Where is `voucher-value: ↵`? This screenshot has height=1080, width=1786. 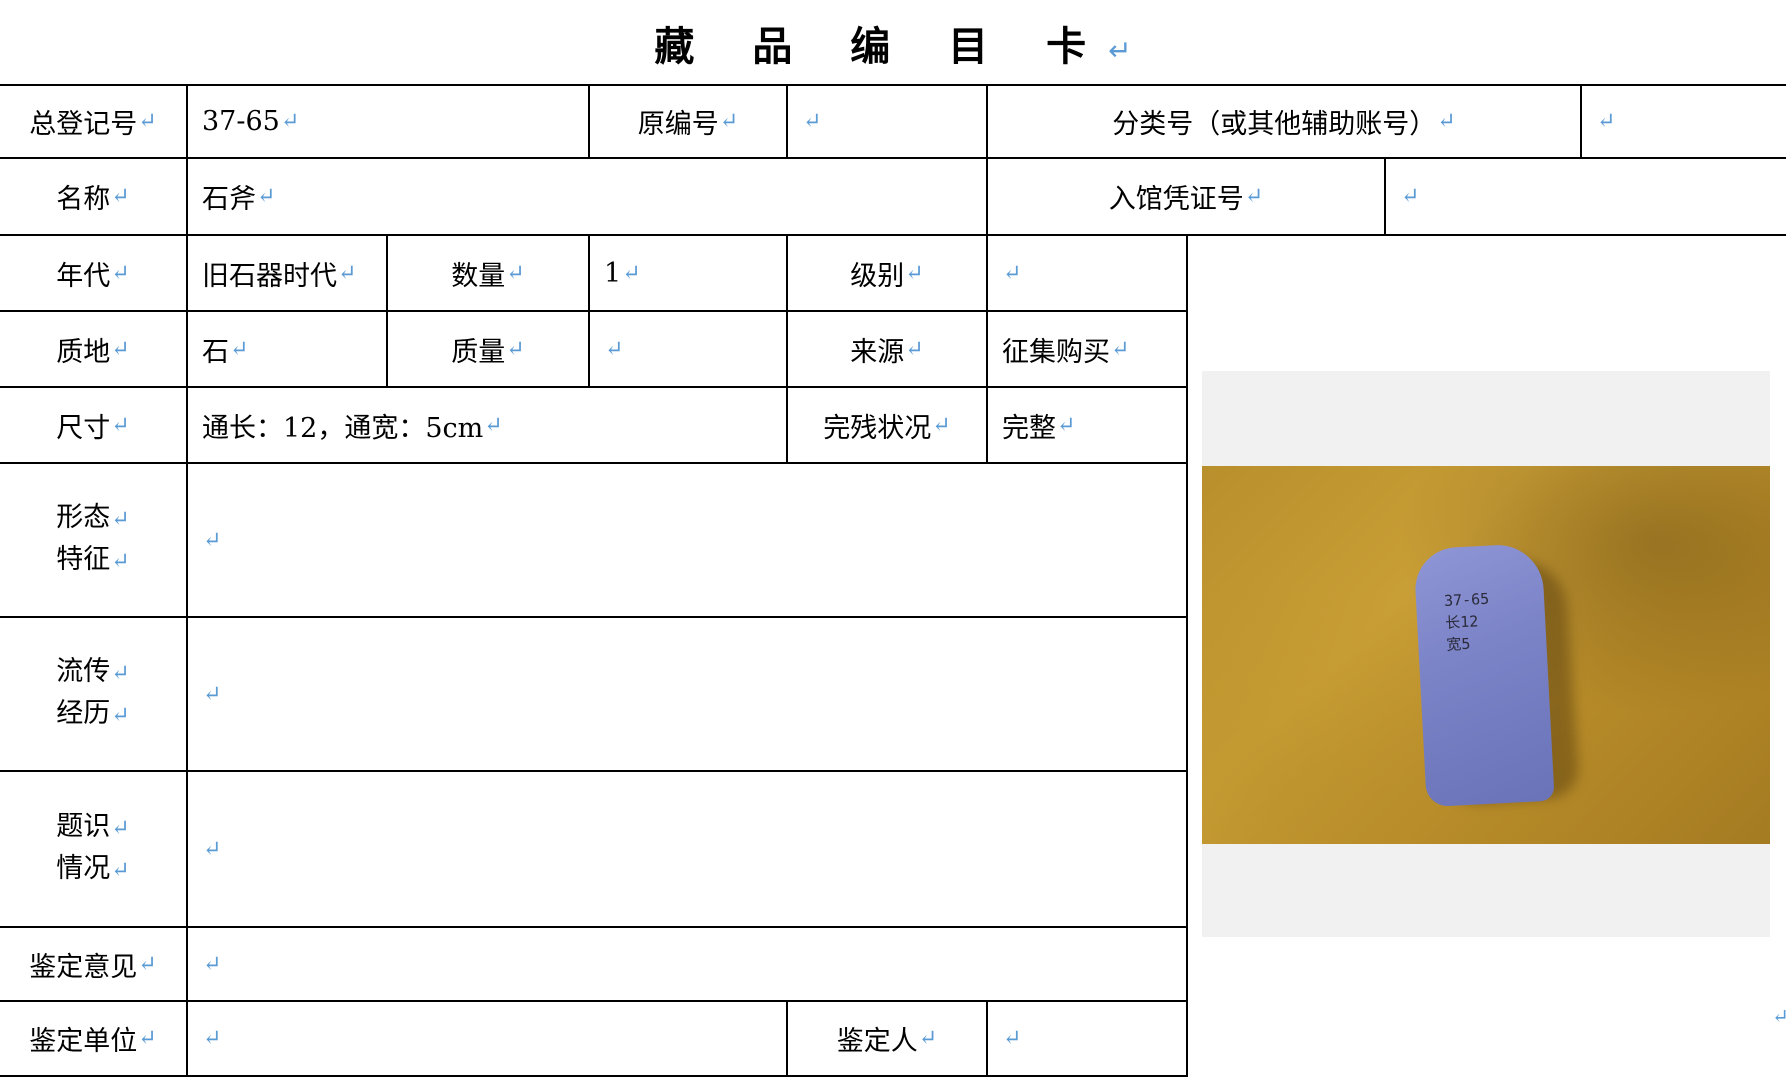 voucher-value: ↵ is located at coordinates (1584, 196).